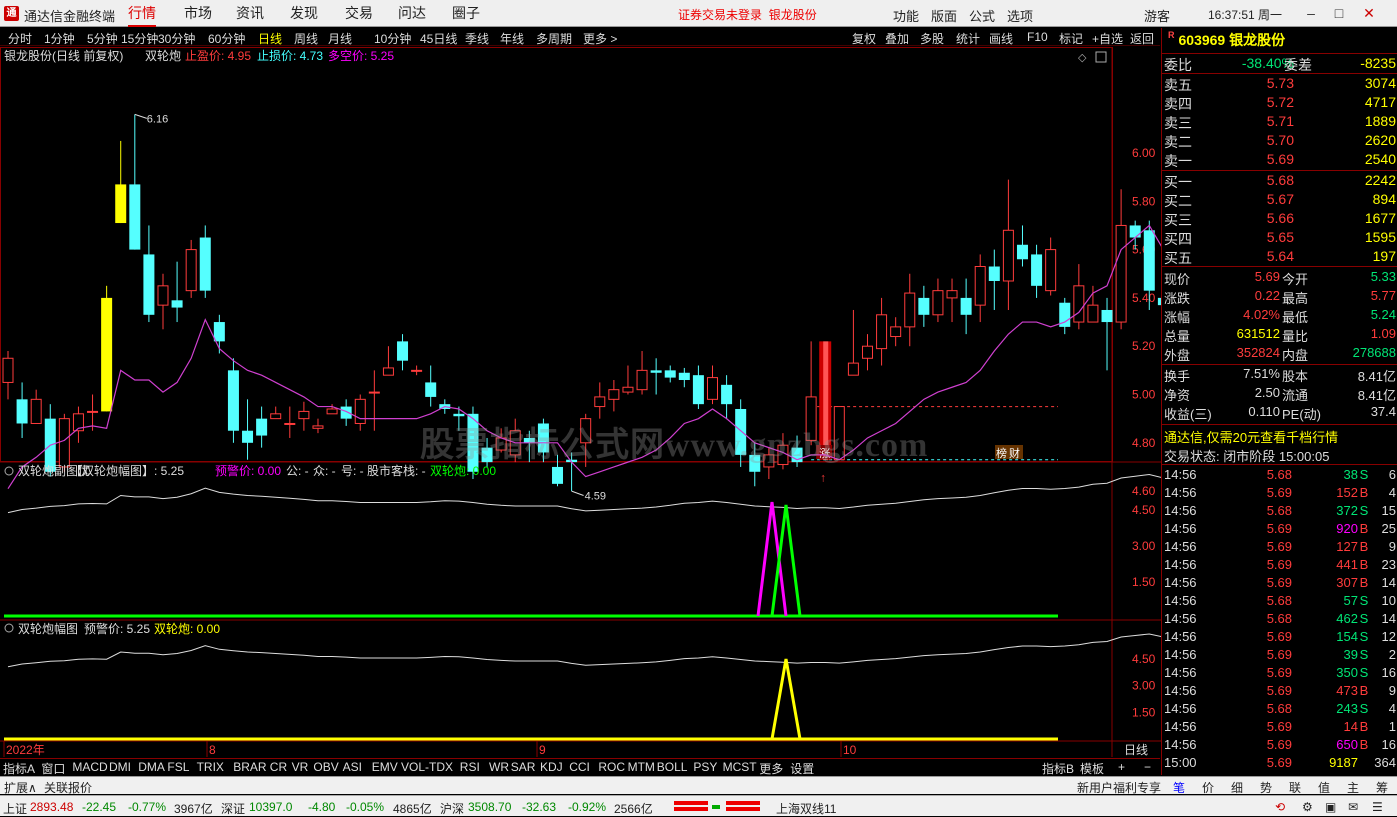 The image size is (1397, 817). I want to click on chat-icon: ✉, so click(1353, 807).